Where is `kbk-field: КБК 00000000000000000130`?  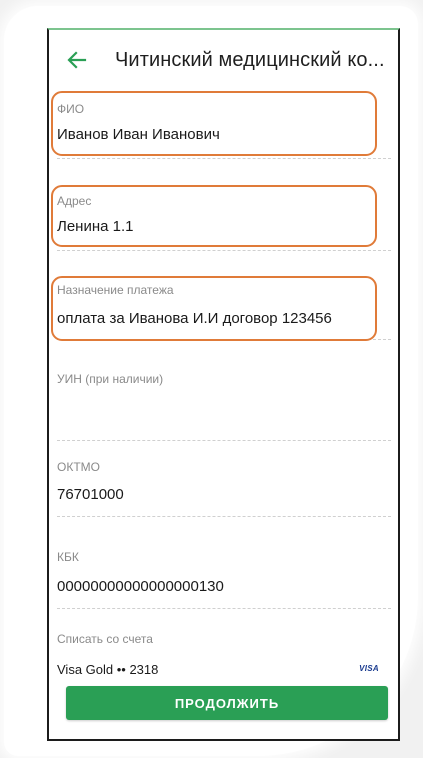 kbk-field: КБК 00000000000000000130 is located at coordinates (224, 579).